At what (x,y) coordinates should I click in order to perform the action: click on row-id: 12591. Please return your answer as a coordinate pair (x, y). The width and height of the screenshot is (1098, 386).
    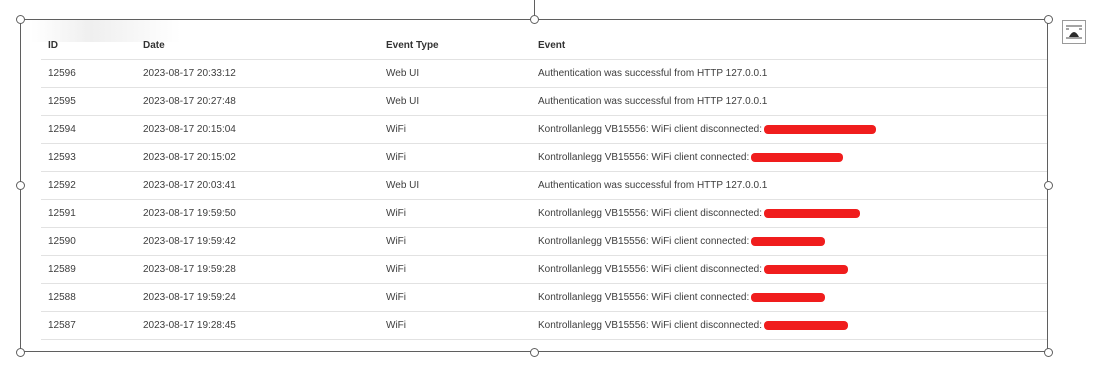
    Looking at the image, I should click on (88, 213).